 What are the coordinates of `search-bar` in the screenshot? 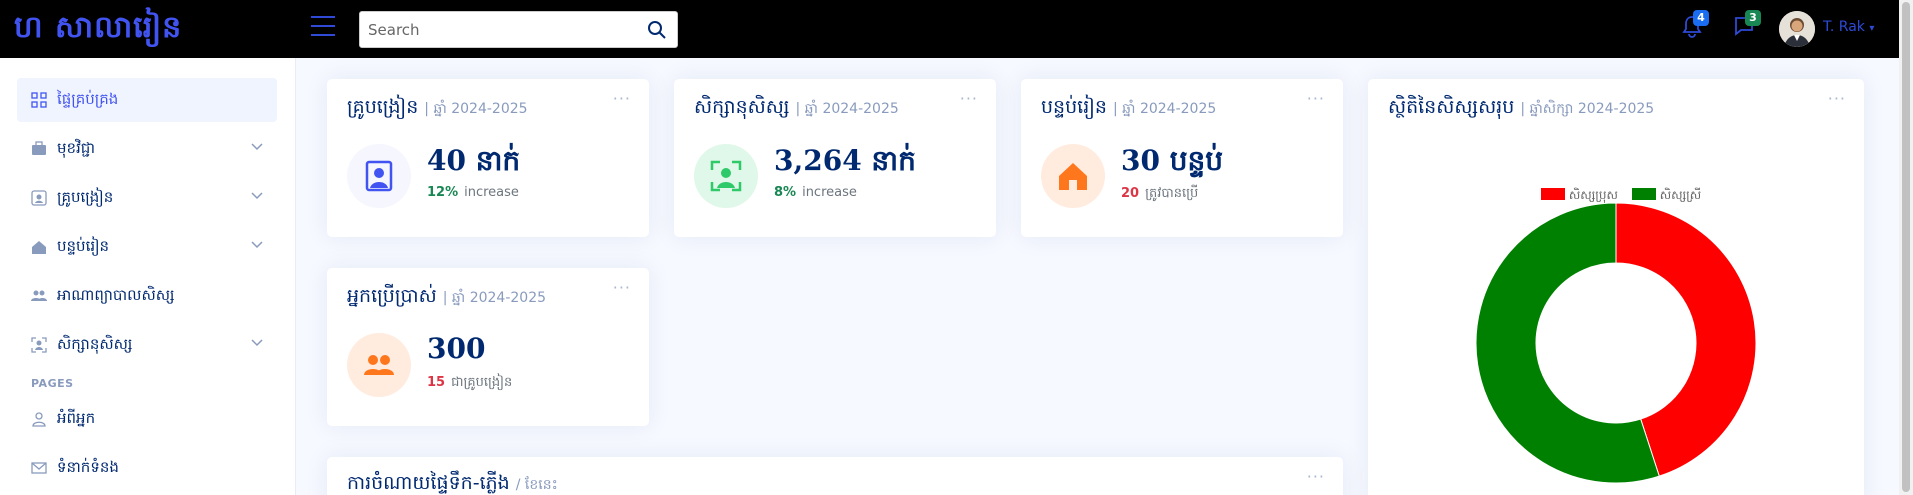 It's located at (518, 29).